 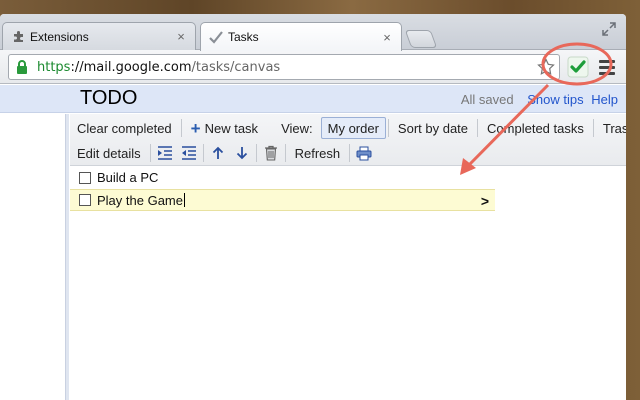 I want to click on edit-details-button: Edit details, so click(x=109, y=153).